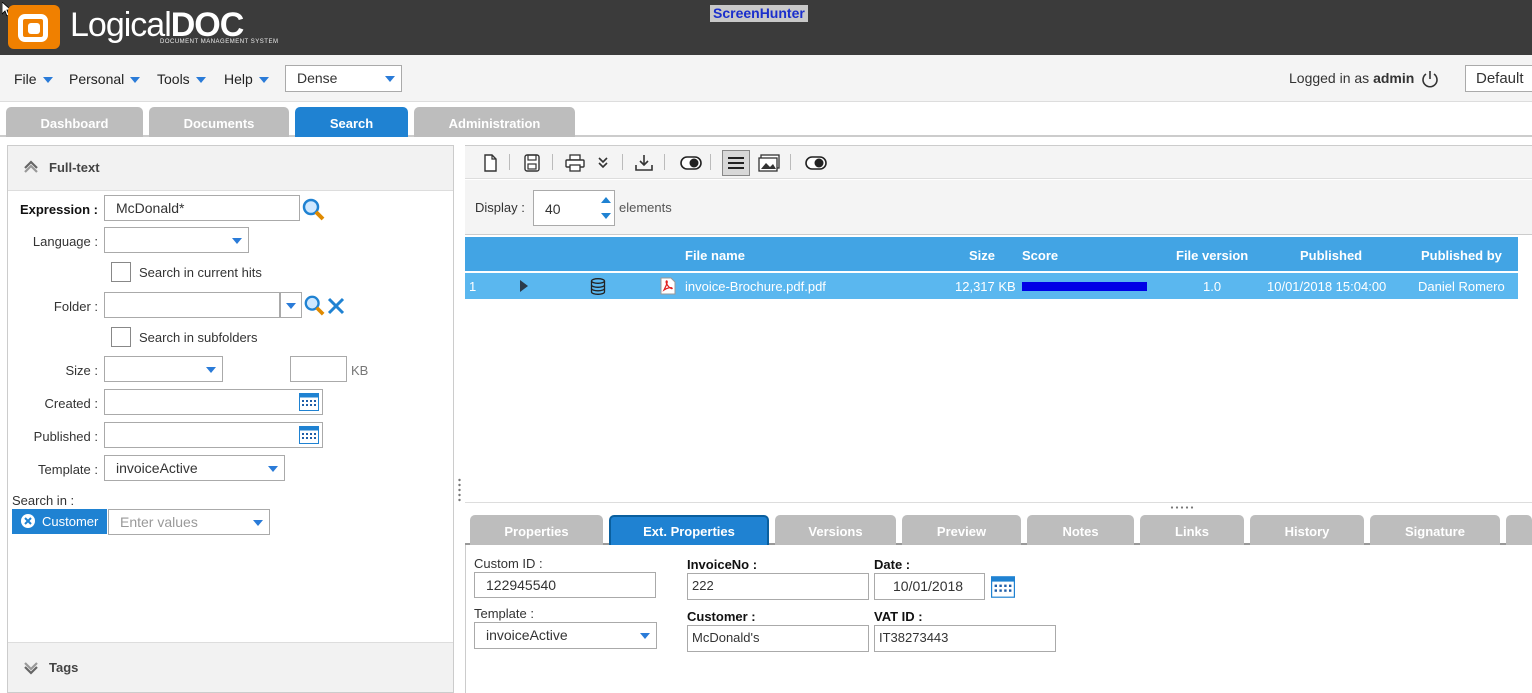 This screenshot has height=693, width=1532. I want to click on gallery-view-icon, so click(769, 163).